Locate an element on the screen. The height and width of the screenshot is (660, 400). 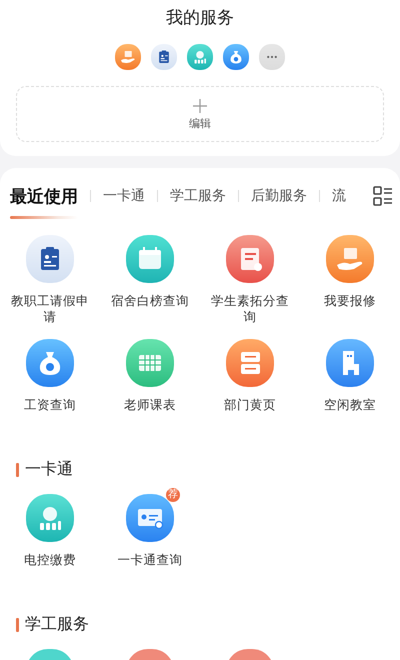
plus-icon is located at coordinates (200, 106).